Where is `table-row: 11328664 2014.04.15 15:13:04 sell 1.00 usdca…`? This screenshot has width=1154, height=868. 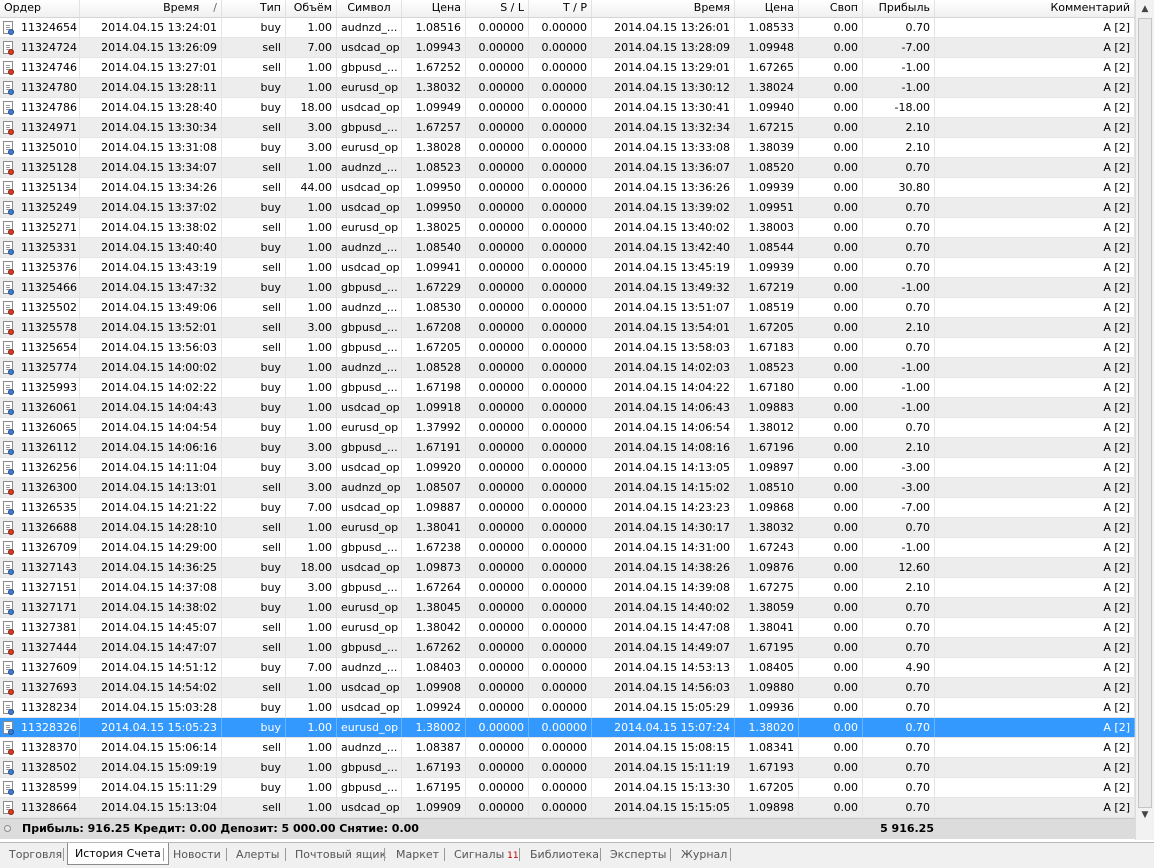
table-row: 11328664 2014.04.15 15:13:04 sell 1.00 usdca… is located at coordinates (567, 808).